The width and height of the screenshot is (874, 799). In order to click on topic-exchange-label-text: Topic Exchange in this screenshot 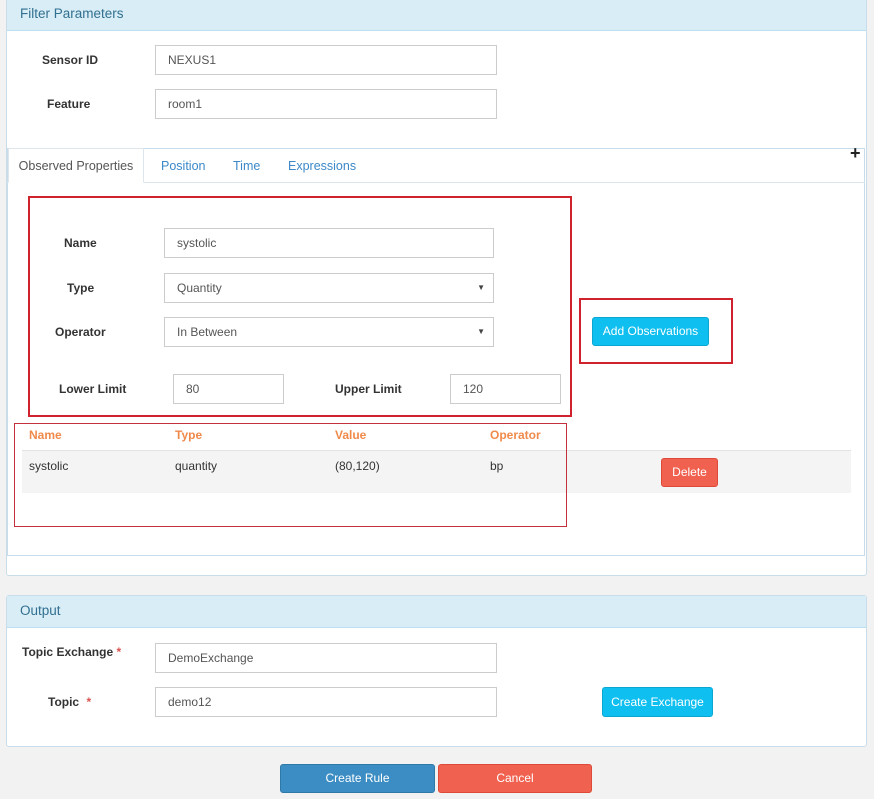, I will do `click(68, 652)`.